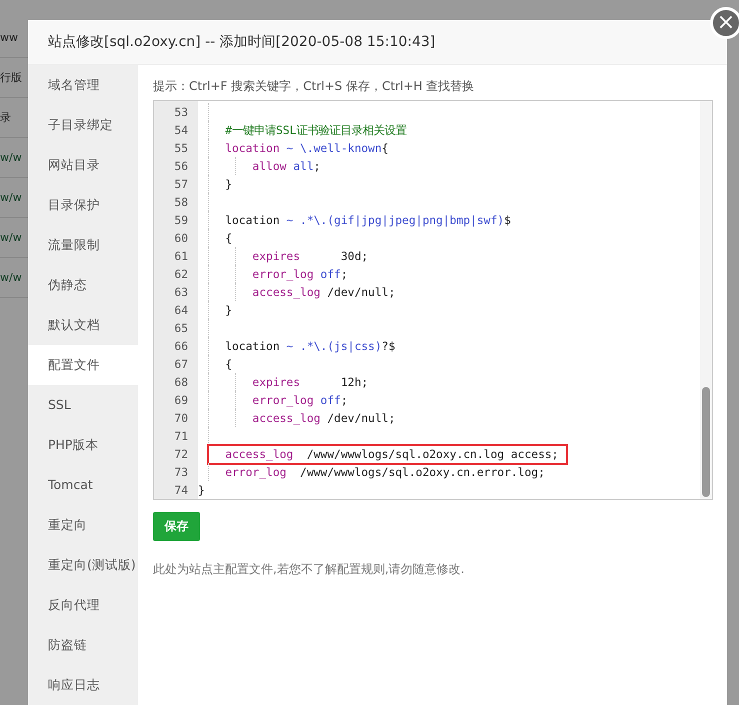 This screenshot has width=739, height=705. What do you see at coordinates (181, 256) in the screenshot?
I see `line-number: 61` at bounding box center [181, 256].